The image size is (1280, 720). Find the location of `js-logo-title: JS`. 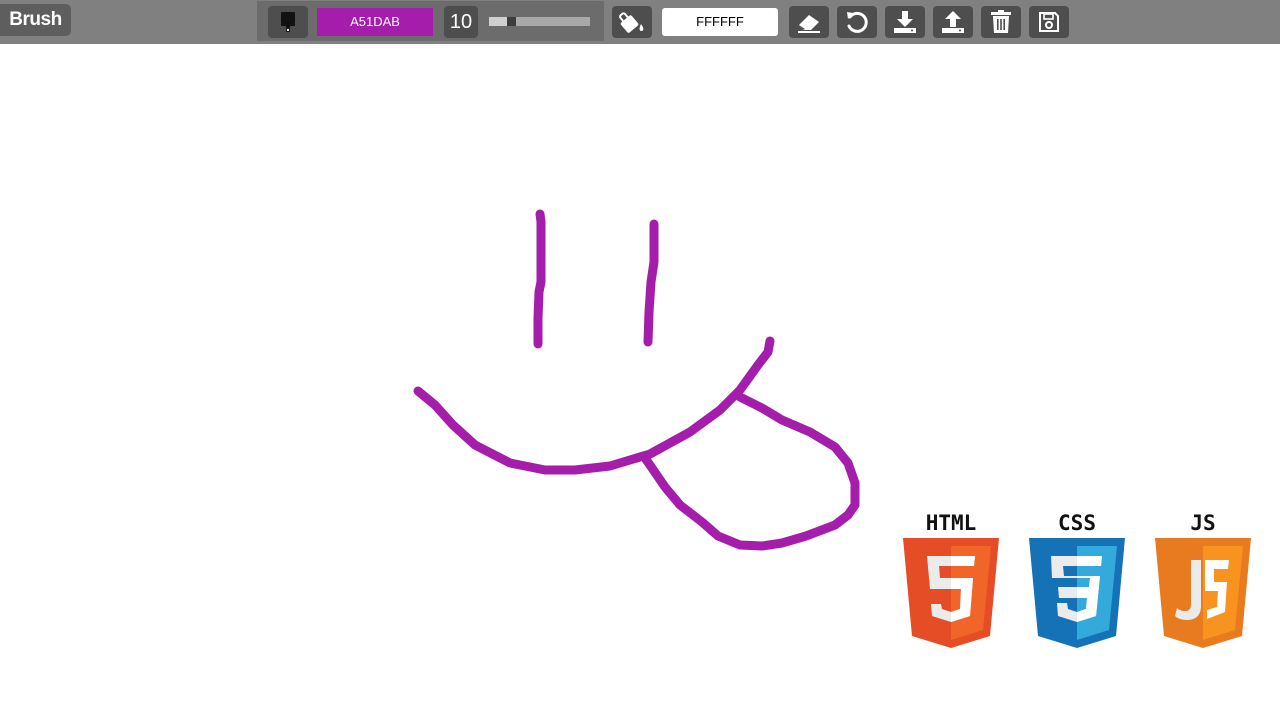

js-logo-title: JS is located at coordinates (1203, 523).